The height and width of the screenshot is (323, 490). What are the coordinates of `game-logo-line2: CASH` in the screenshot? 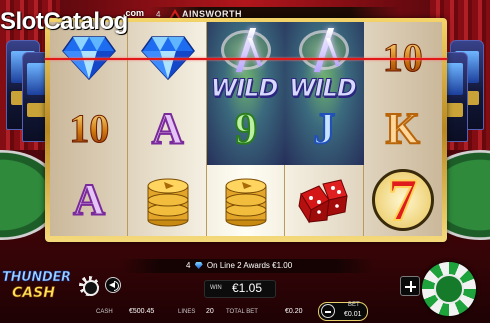 It's located at (34, 293).